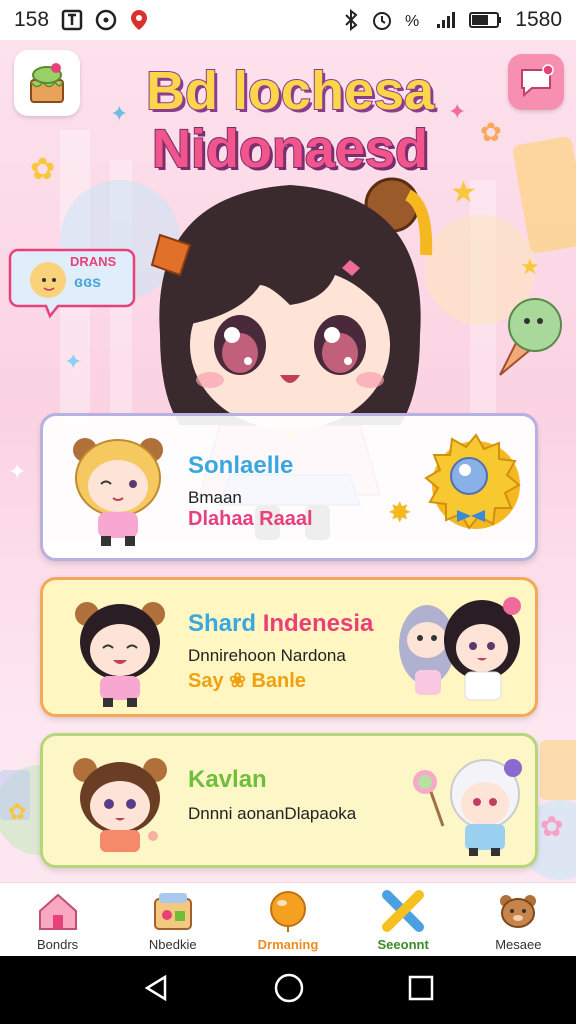 This screenshot has height=1024, width=576. I want to click on sticker-badge: DRANS ɞɞs, so click(73, 280).